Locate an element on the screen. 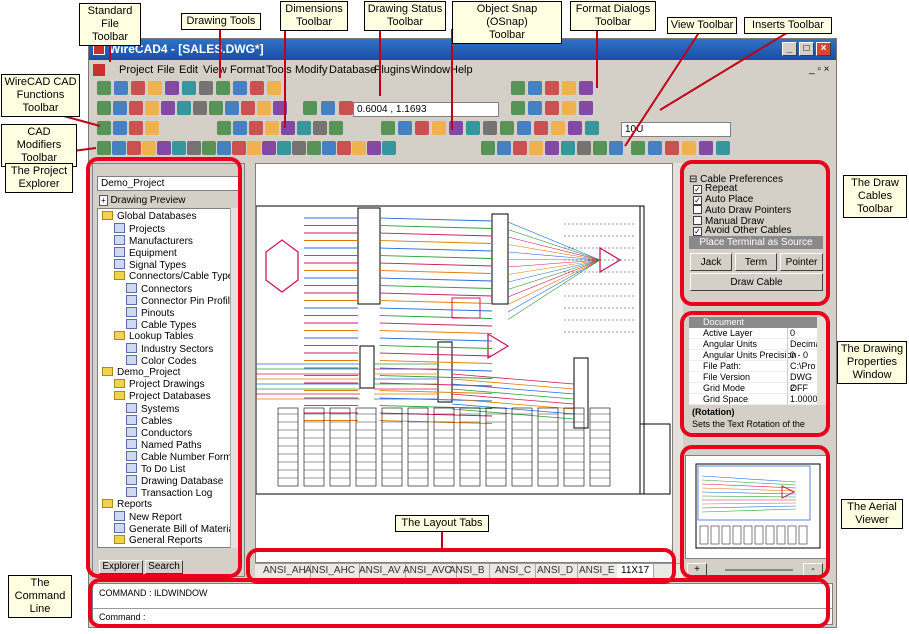 The height and width of the screenshot is (634, 909). mdi-restore-icon: _ ▫ × is located at coordinates (819, 70).